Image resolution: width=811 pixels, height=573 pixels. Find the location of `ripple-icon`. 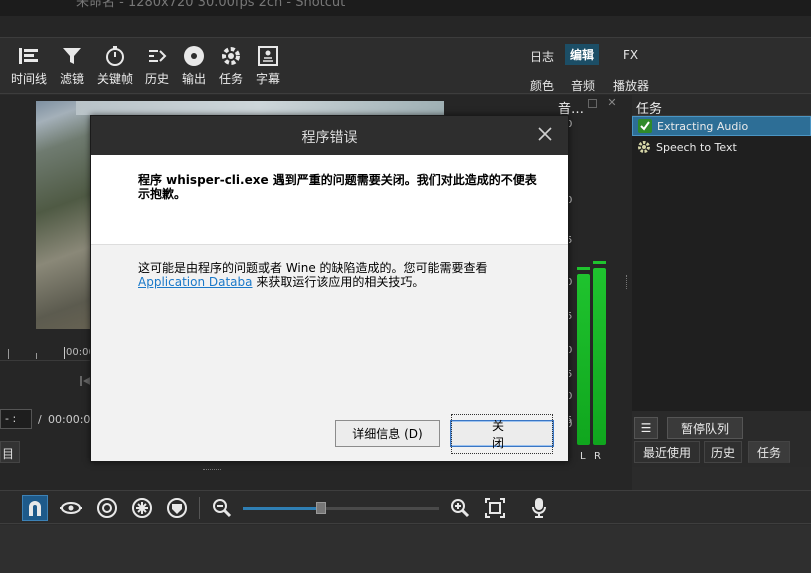

ripple-icon is located at coordinates (107, 508).